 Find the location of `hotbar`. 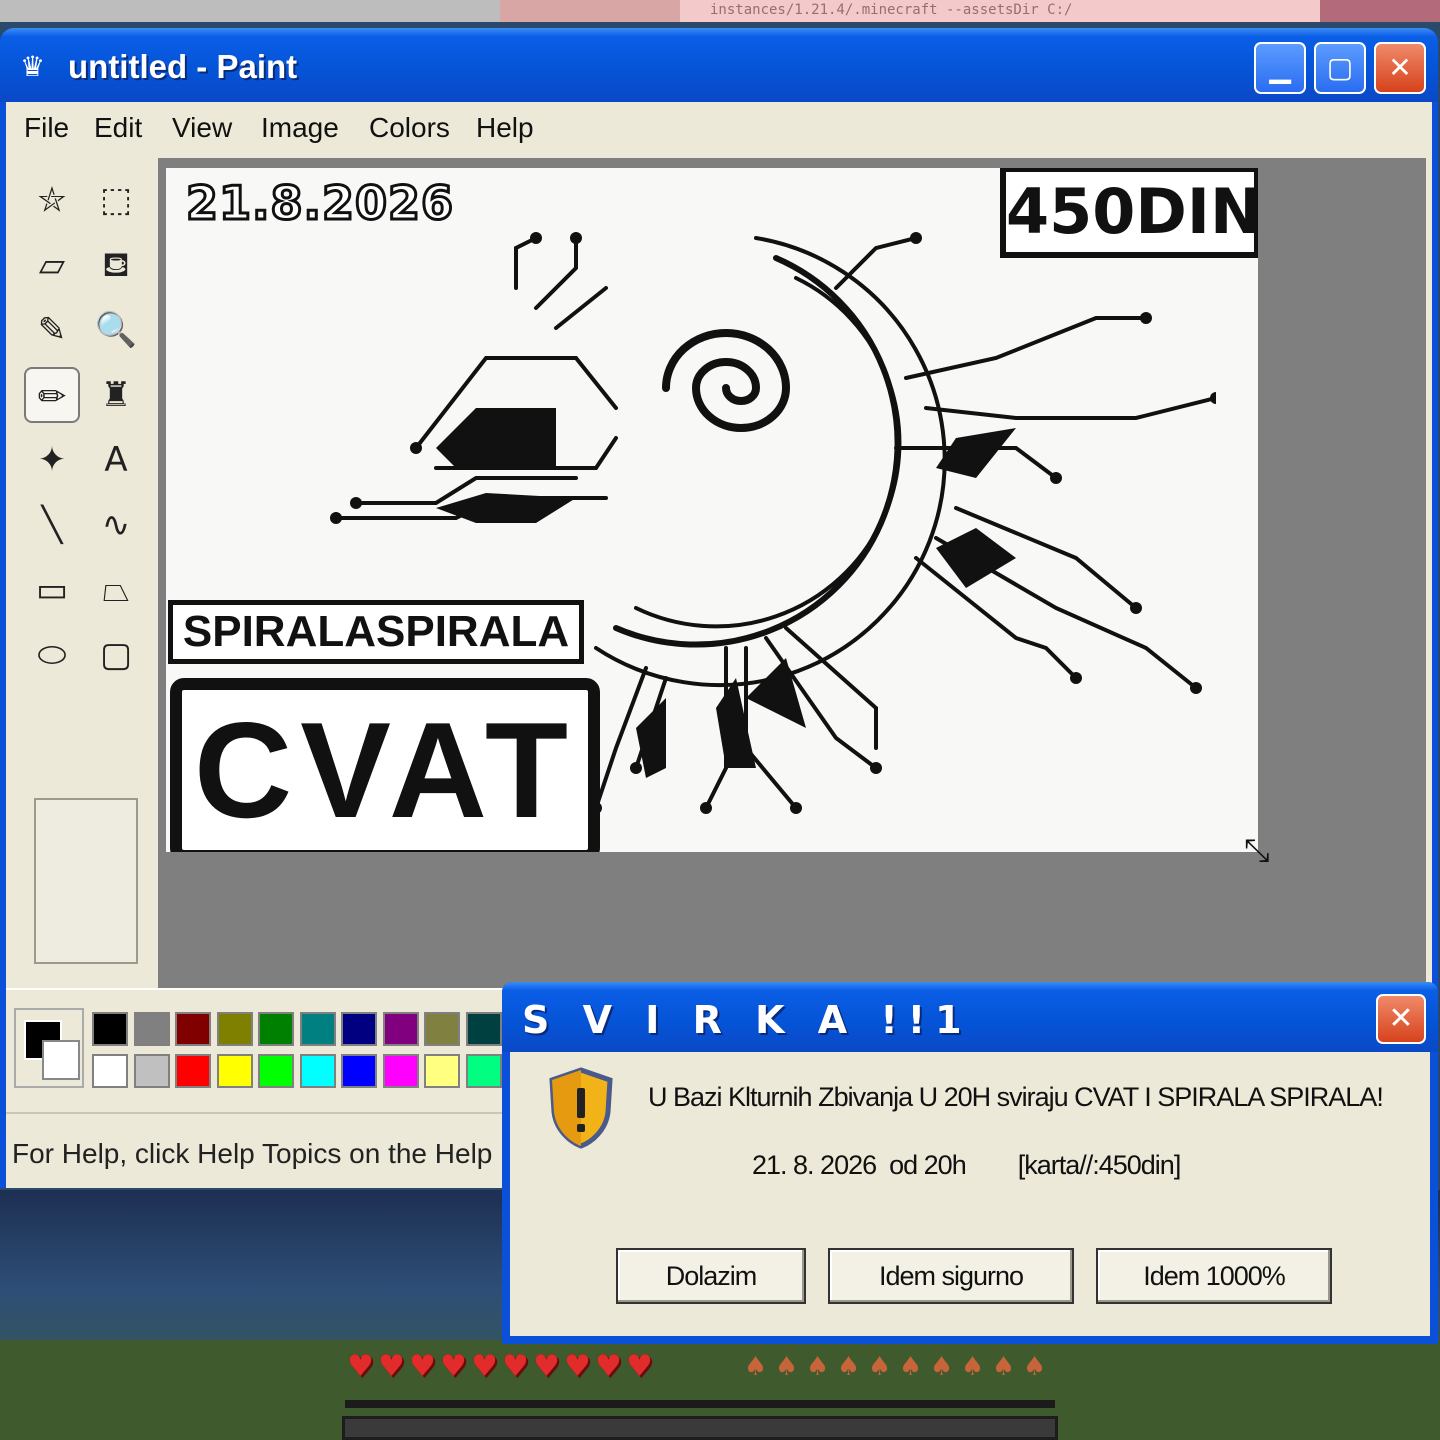

hotbar is located at coordinates (700, 1428).